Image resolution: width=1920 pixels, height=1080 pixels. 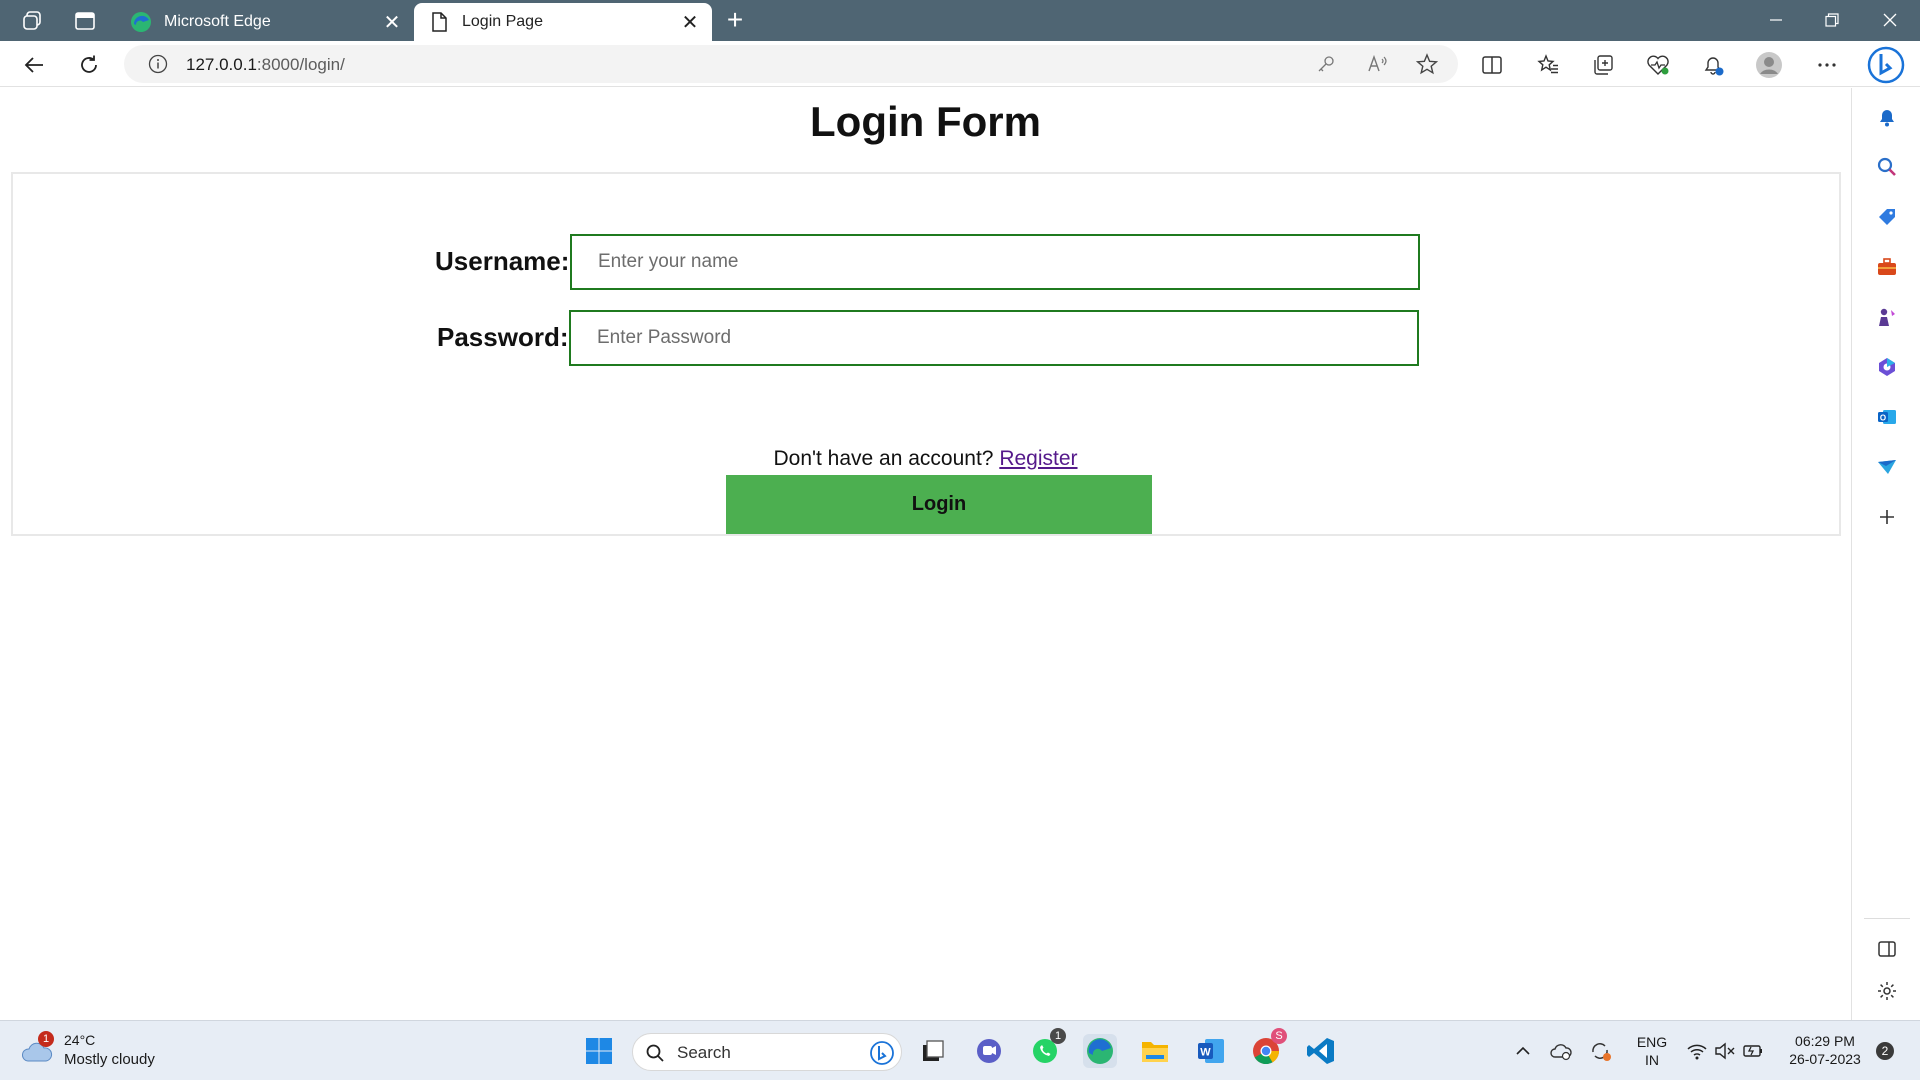 I want to click on vscode-icon, so click(x=1320, y=1051).